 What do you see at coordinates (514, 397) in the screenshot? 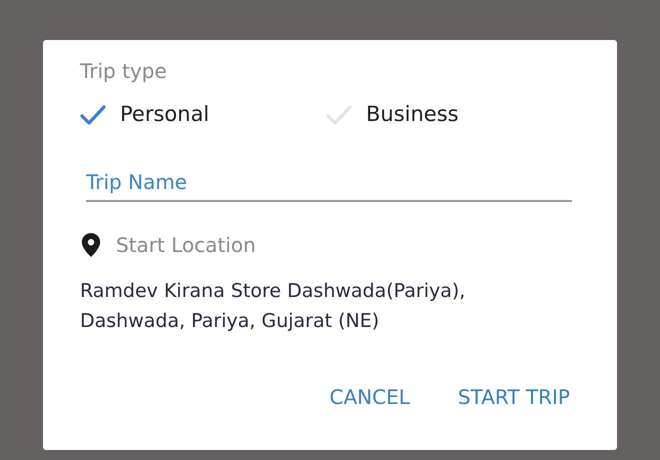
I see `dialog-button: START TRIP` at bounding box center [514, 397].